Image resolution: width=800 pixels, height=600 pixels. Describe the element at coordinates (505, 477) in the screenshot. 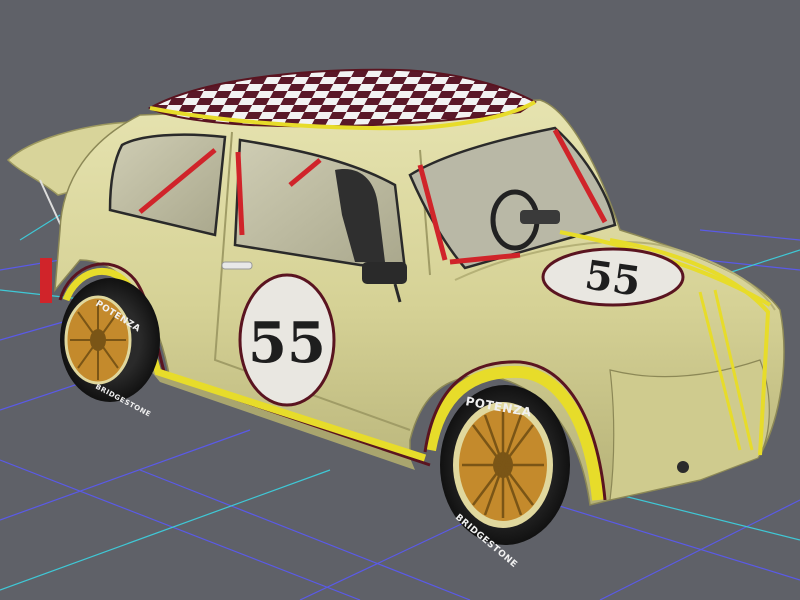

I see `front-wheel: POTENZA BRIDGESTONE` at that location.